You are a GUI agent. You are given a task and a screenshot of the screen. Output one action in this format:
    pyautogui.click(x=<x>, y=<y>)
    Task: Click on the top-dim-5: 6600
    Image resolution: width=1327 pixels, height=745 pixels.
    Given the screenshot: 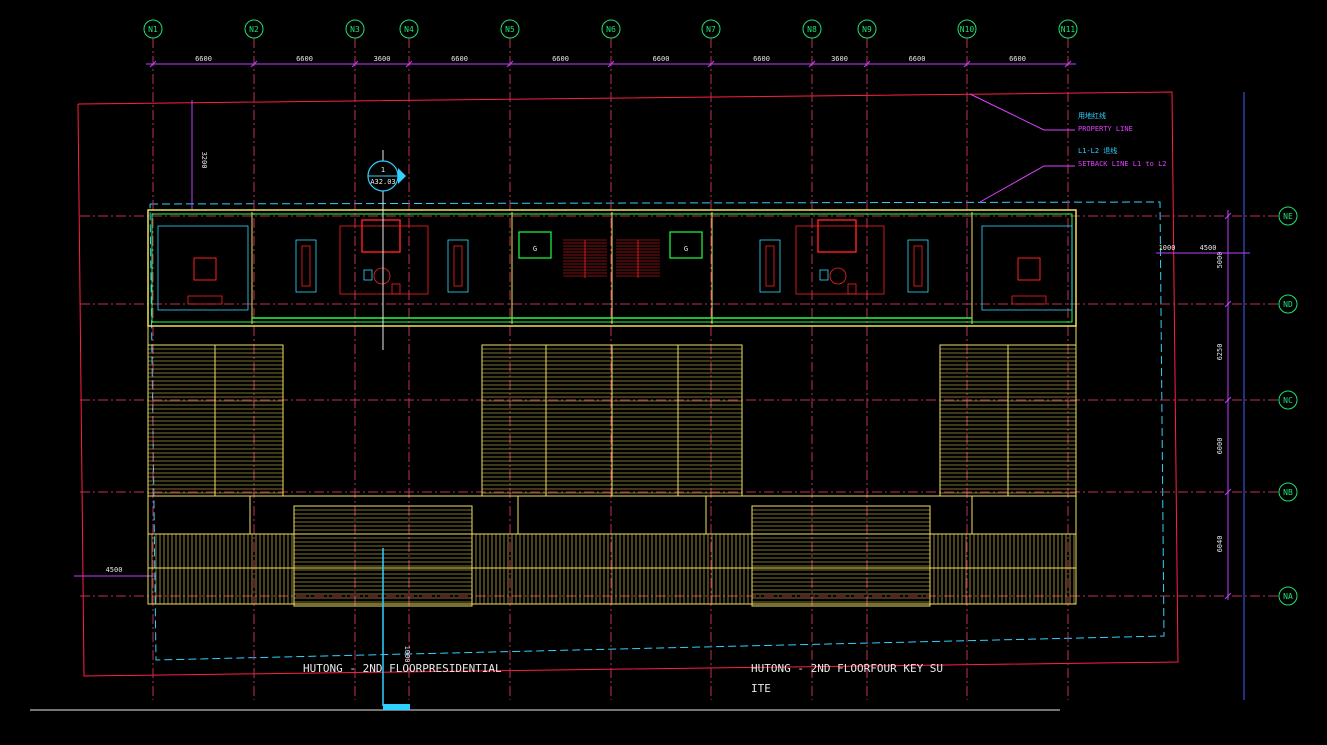 What is the action you would take?
    pyautogui.click(x=560, y=59)
    